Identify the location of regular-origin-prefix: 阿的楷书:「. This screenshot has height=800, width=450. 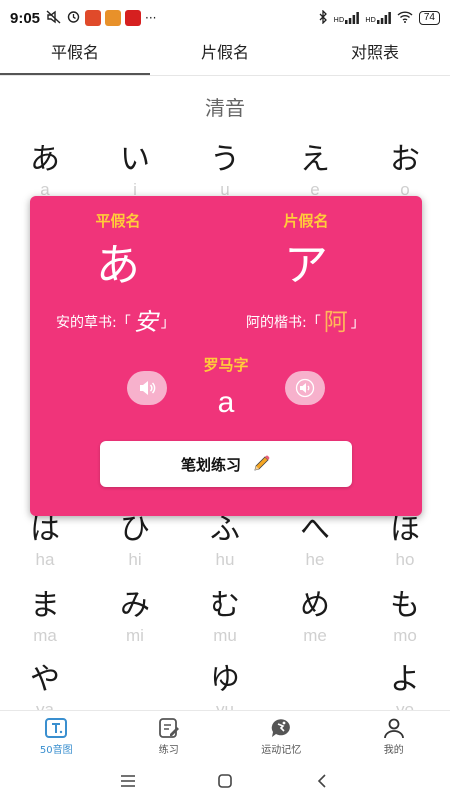
(283, 323).